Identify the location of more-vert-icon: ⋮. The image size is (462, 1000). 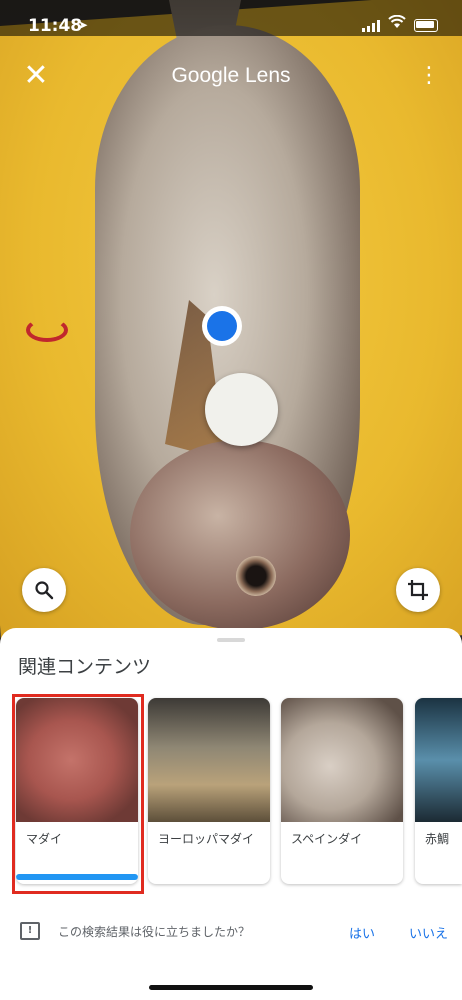
(429, 76).